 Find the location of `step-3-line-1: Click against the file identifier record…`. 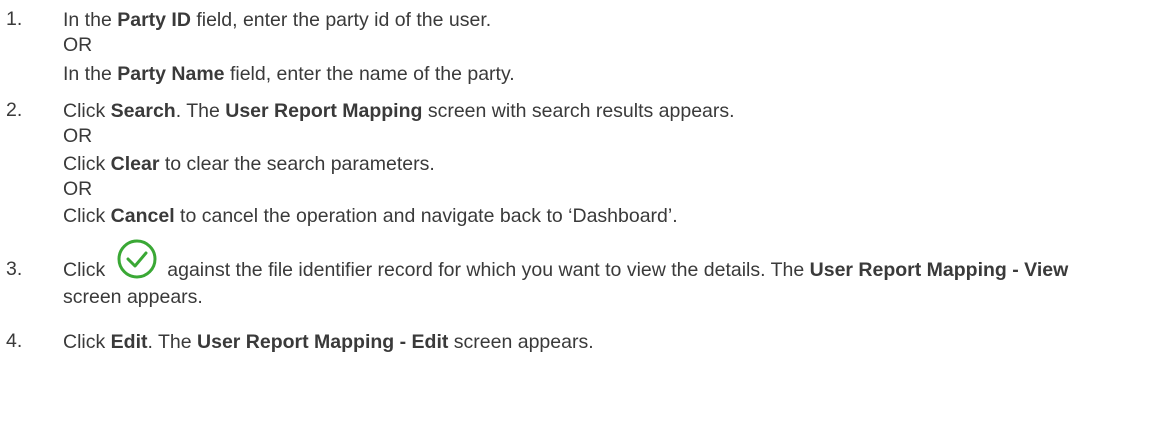

step-3-line-1: Click against the file identifier record… is located at coordinates (566, 261).